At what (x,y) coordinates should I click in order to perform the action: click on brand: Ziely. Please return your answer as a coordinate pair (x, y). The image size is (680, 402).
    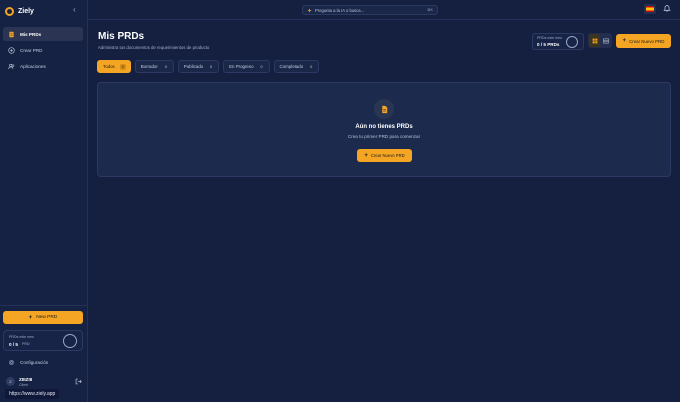
    Looking at the image, I should click on (19, 11).